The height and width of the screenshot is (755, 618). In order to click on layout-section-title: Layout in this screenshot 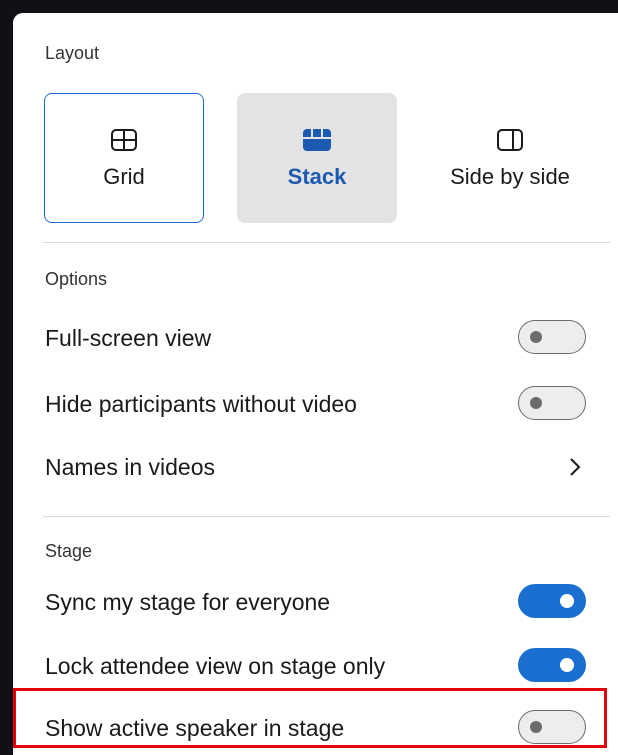, I will do `click(72, 53)`.